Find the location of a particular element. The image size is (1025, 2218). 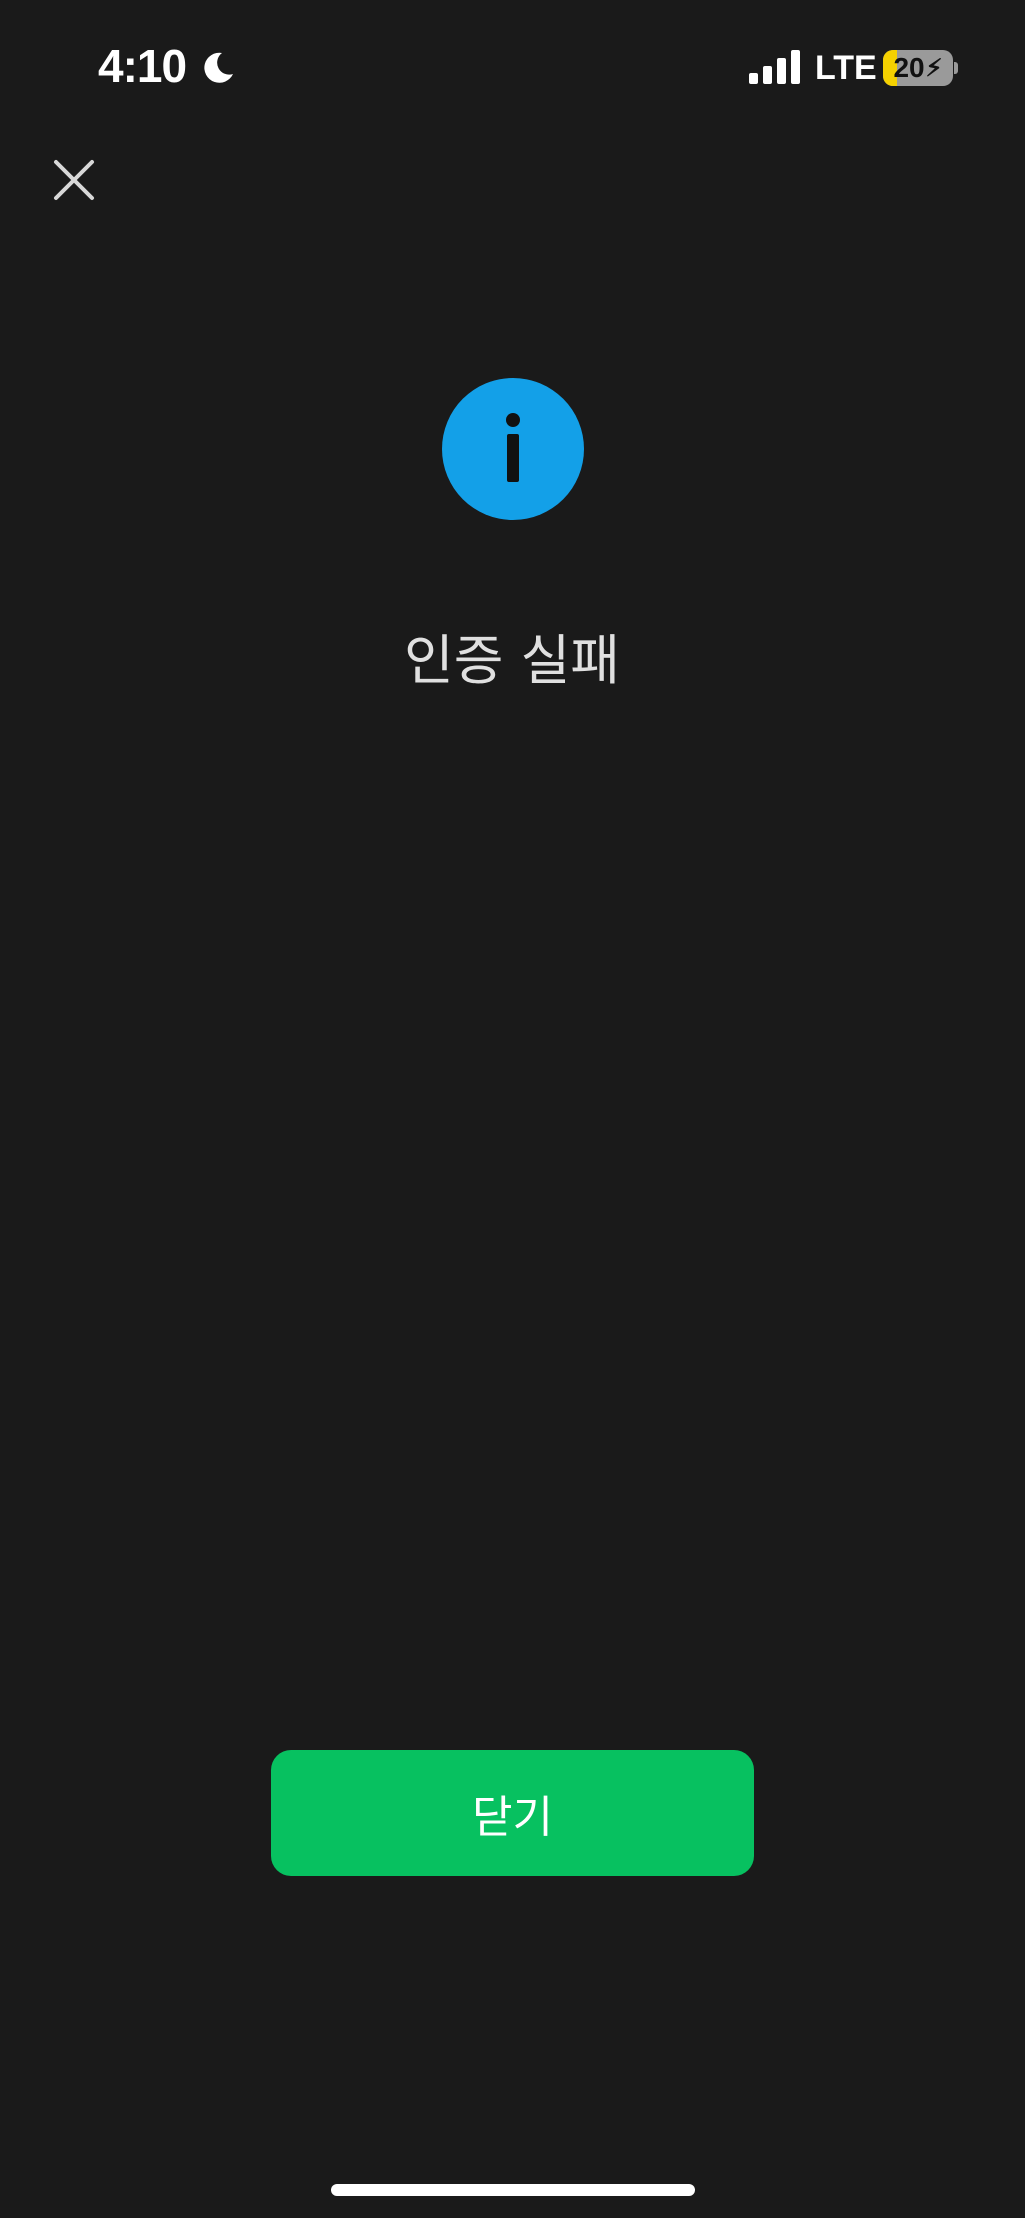

page-title: 인증 실패 is located at coordinates (512, 660).